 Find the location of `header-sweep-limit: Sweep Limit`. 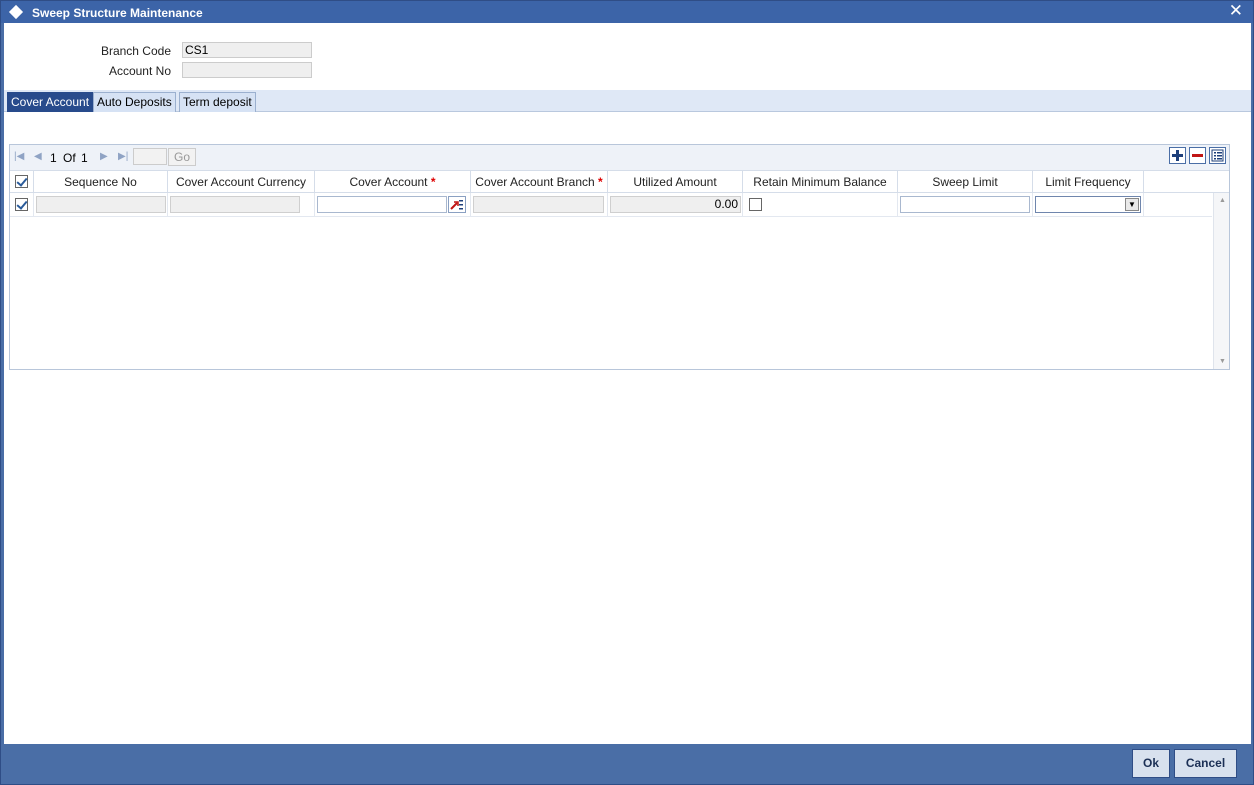

header-sweep-limit: Sweep Limit is located at coordinates (965, 182).